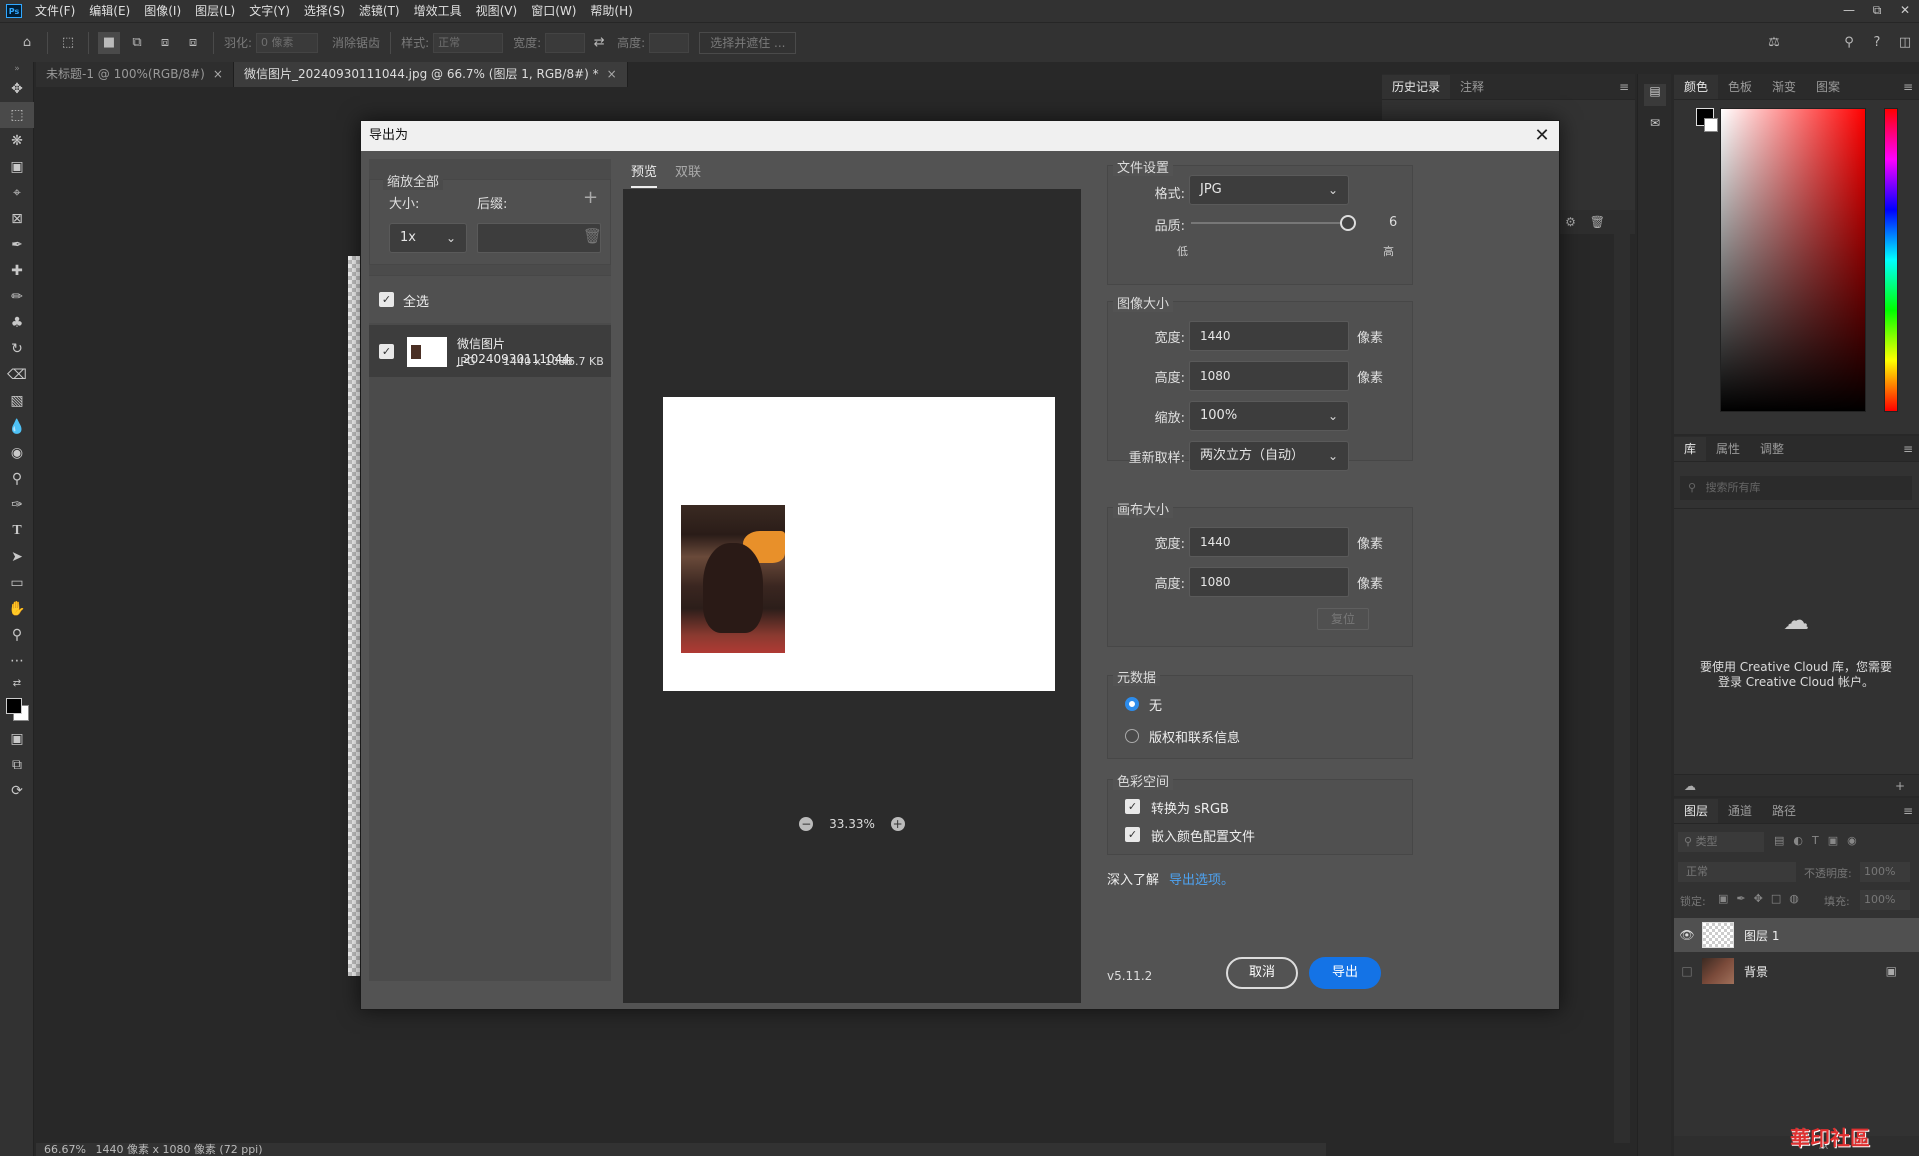  I want to click on zoom-tool-icon: ⚲, so click(17, 635).